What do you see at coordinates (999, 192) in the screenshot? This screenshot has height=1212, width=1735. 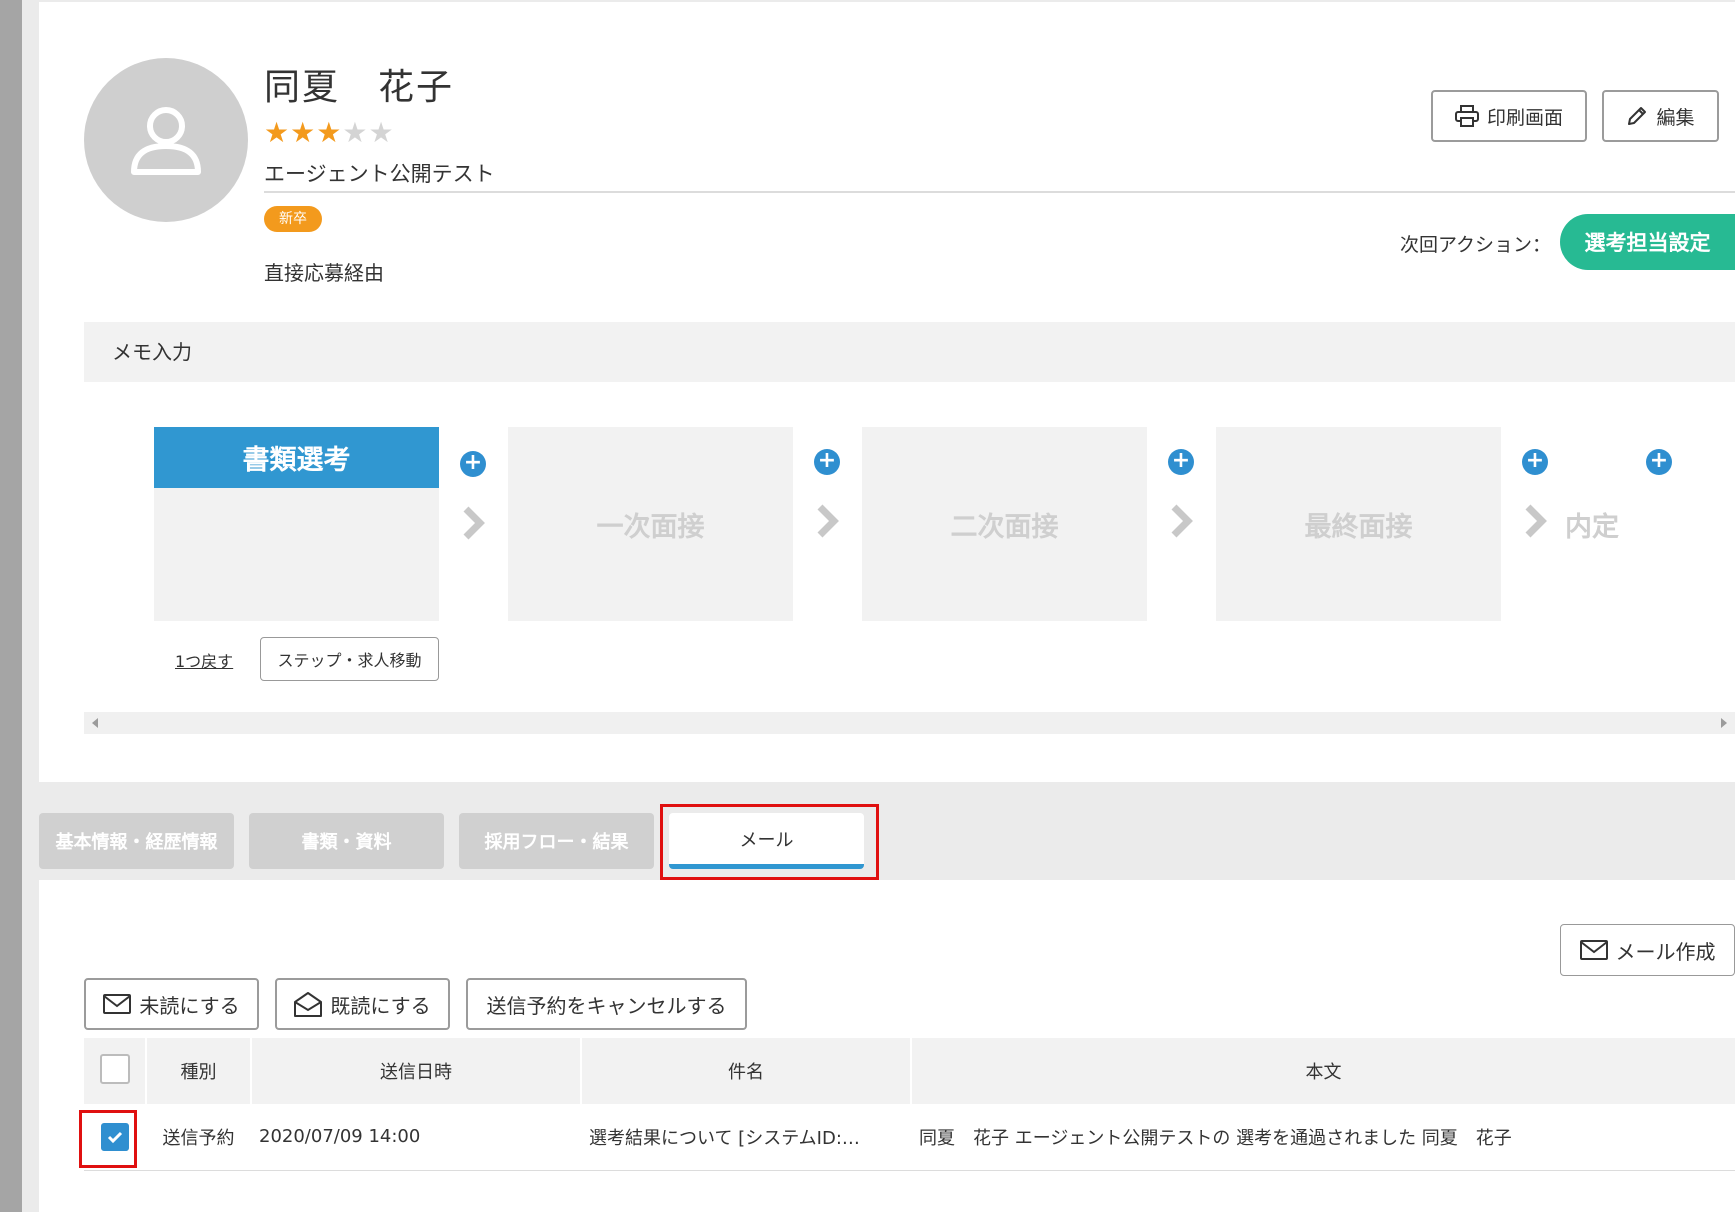 I see `divider` at bounding box center [999, 192].